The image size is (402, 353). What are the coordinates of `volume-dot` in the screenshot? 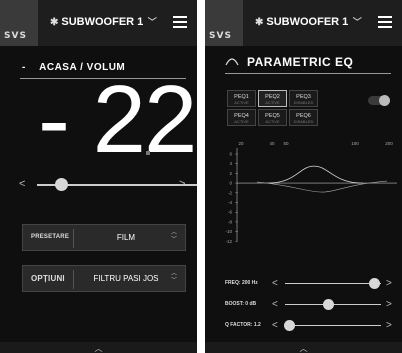 It's located at (148, 153).